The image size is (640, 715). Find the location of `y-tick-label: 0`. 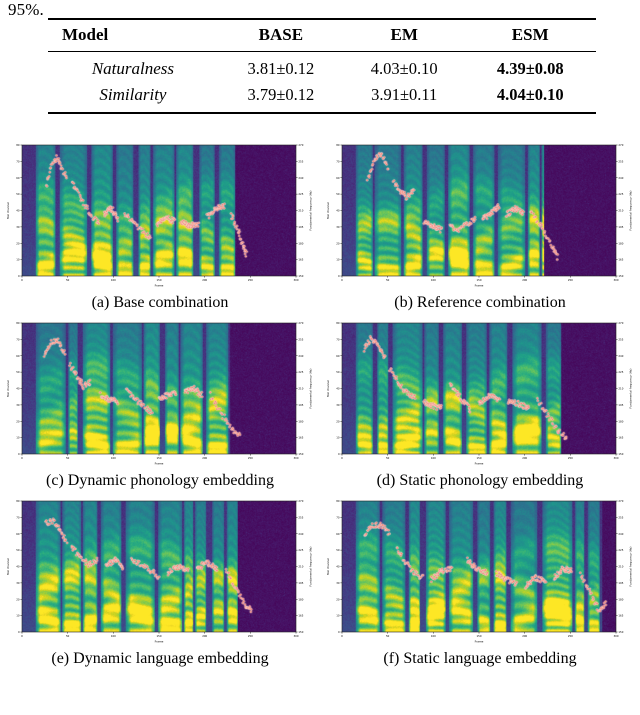

y-tick-label: 0 is located at coordinates (339, 454).